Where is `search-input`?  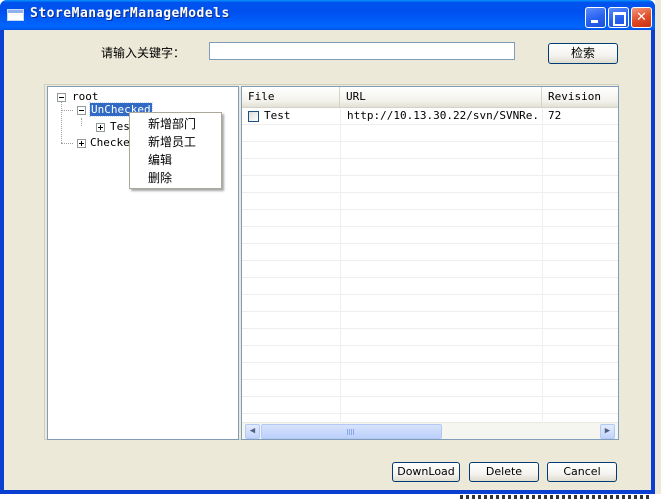
search-input is located at coordinates (362, 51).